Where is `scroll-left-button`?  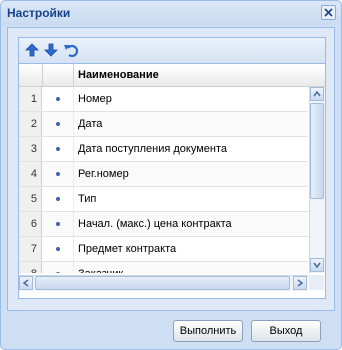 scroll-left-button is located at coordinates (26, 283).